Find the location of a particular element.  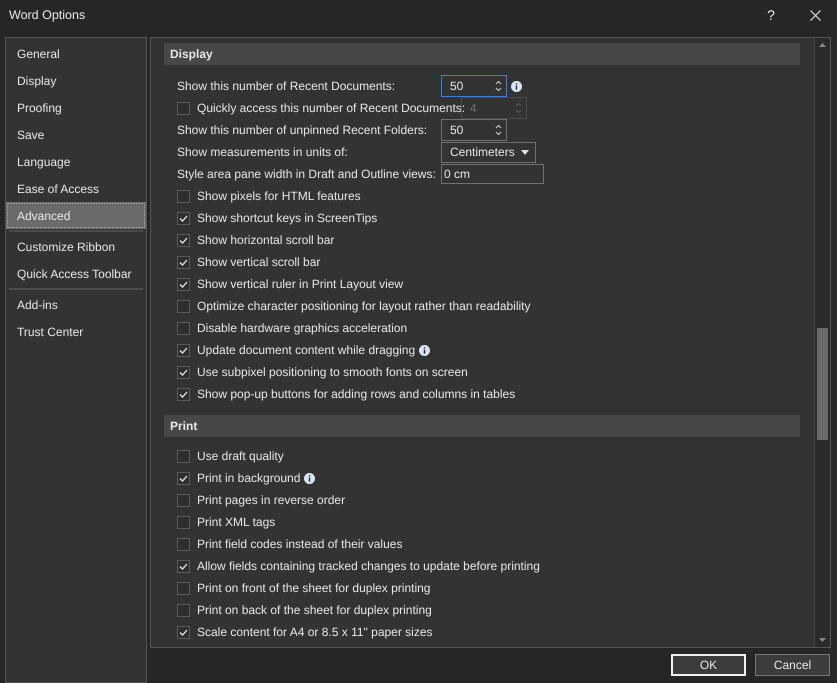

window-title: Word Options is located at coordinates (47, 15).